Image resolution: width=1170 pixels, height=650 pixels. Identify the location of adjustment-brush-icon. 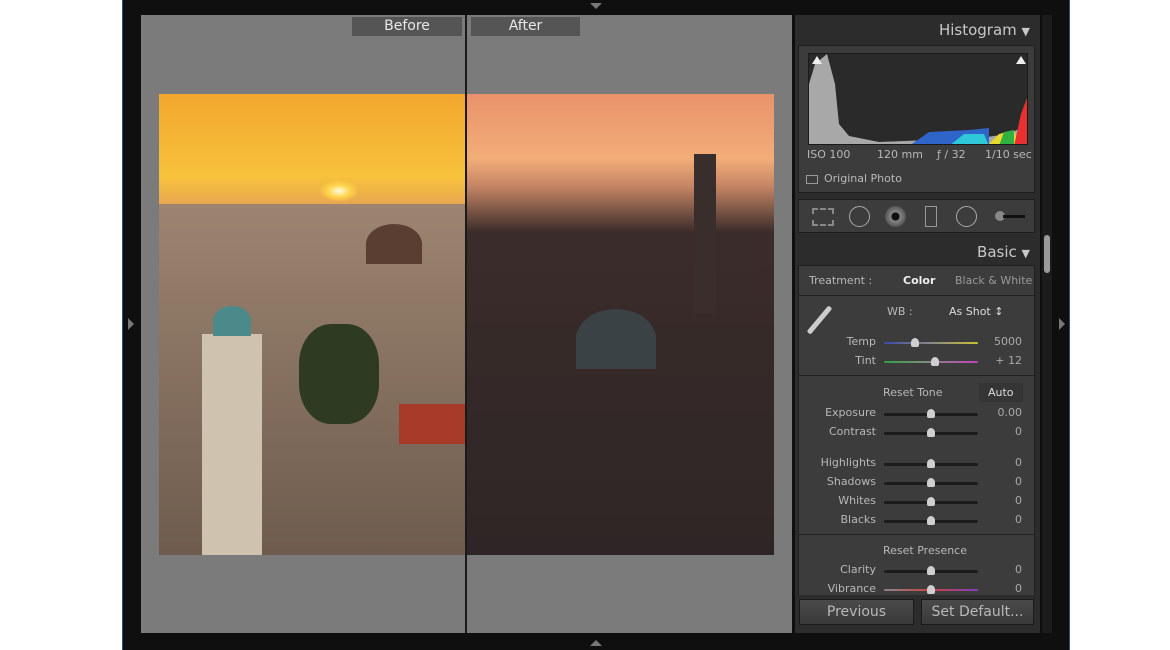
(1011, 216).